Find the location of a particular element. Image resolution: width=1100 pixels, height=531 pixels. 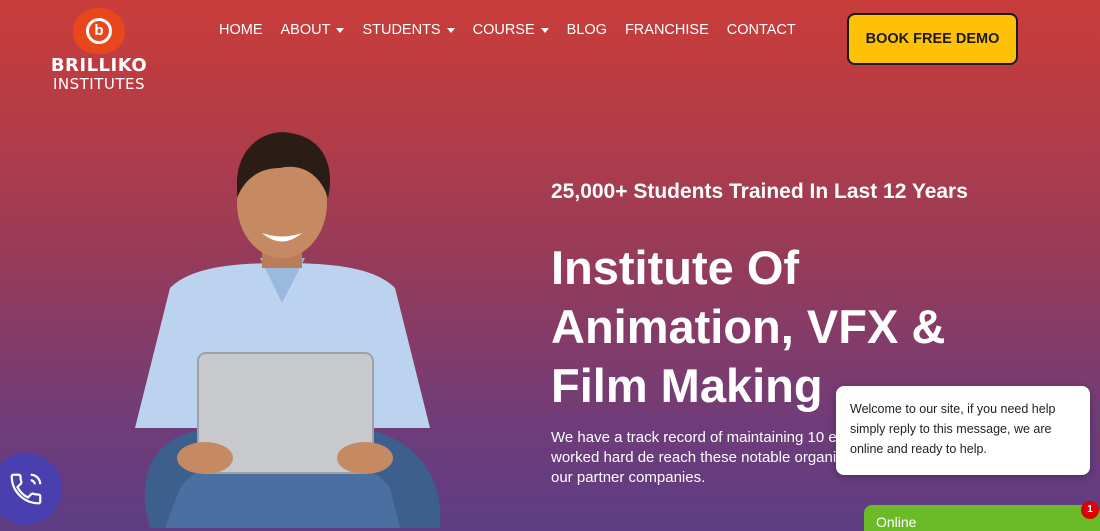

nav-course: COURSE is located at coordinates (511, 30).